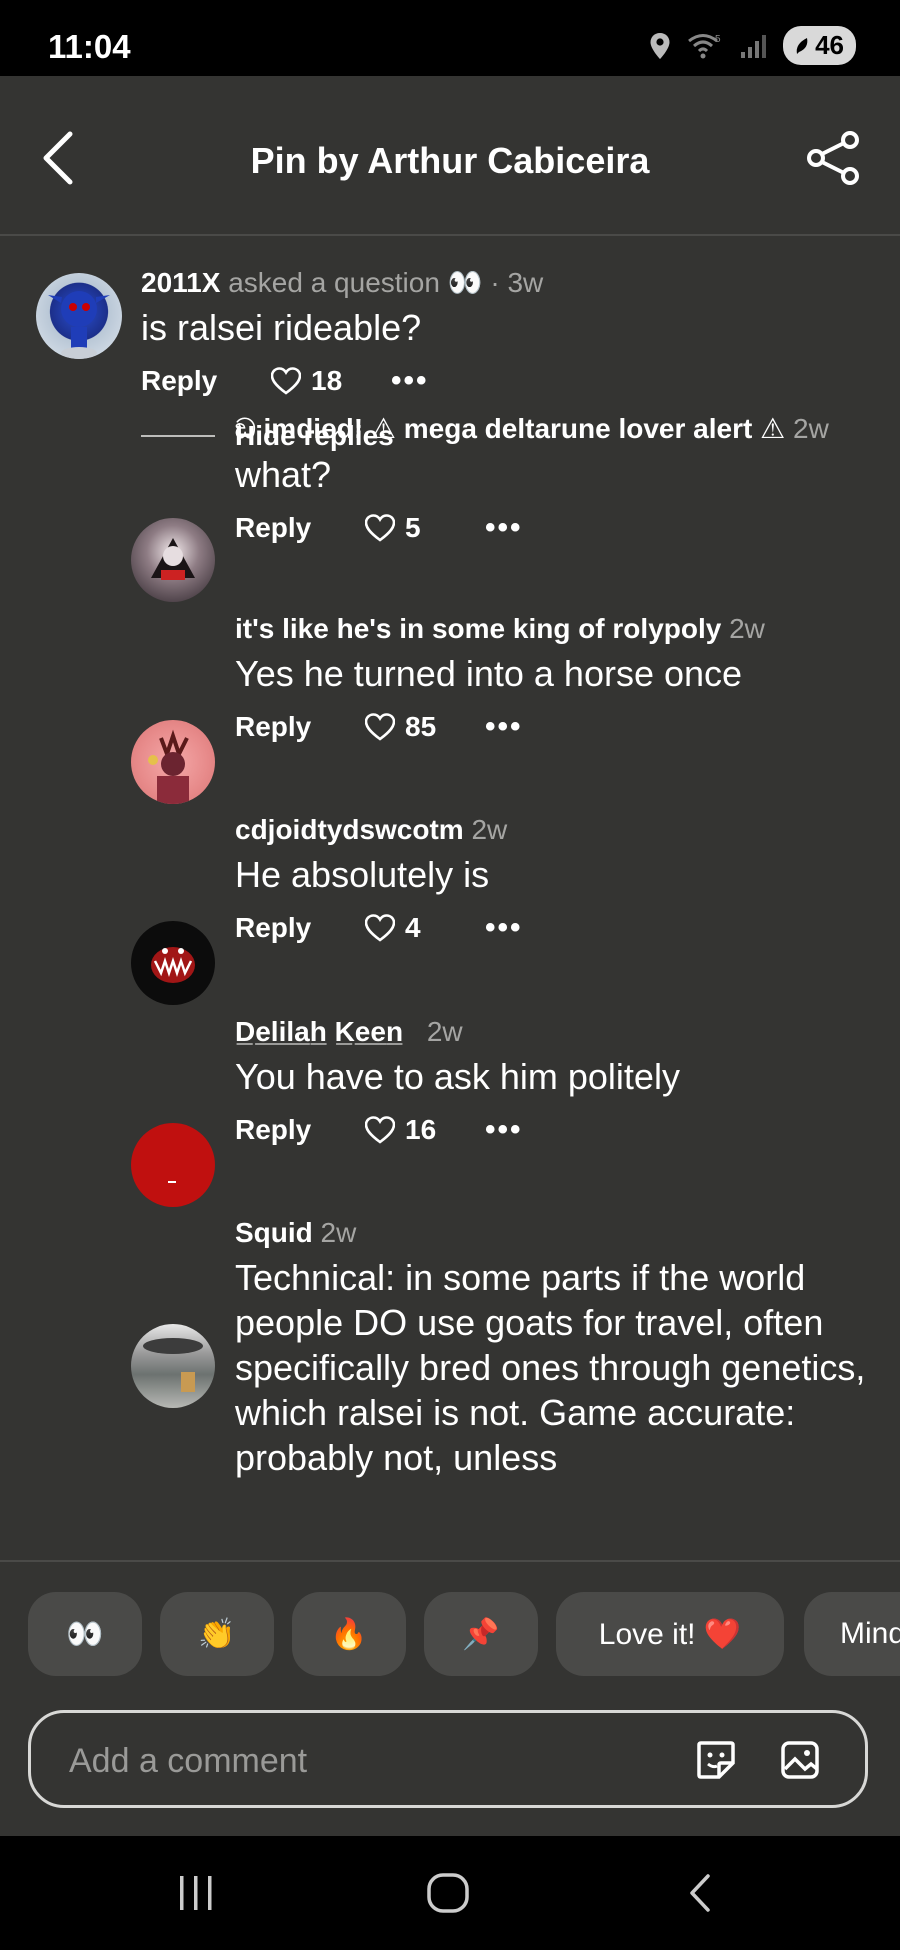  Describe the element at coordinates (178, 436) in the screenshot. I see `divider` at that location.